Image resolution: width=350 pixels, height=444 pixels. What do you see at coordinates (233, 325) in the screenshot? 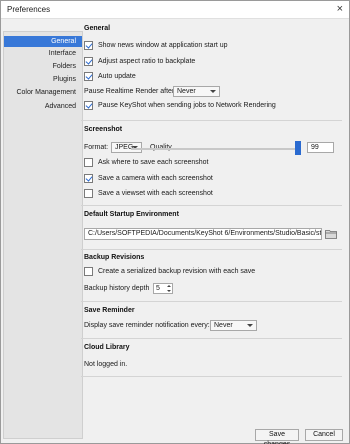
I see `reminder-select: Never` at bounding box center [233, 325].